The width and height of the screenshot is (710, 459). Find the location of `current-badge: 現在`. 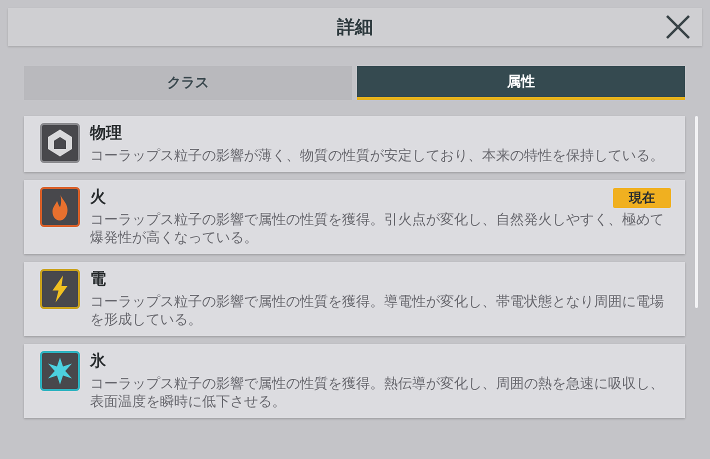

current-badge: 現在 is located at coordinates (642, 198).